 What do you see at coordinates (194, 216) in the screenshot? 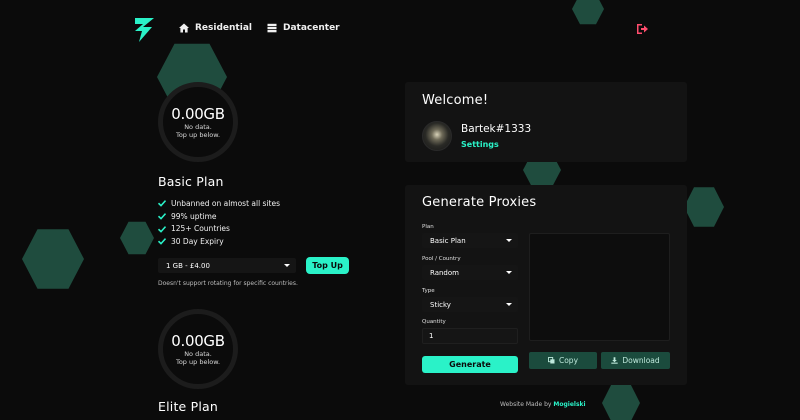
I see `feature-text: 99% uptime` at bounding box center [194, 216].